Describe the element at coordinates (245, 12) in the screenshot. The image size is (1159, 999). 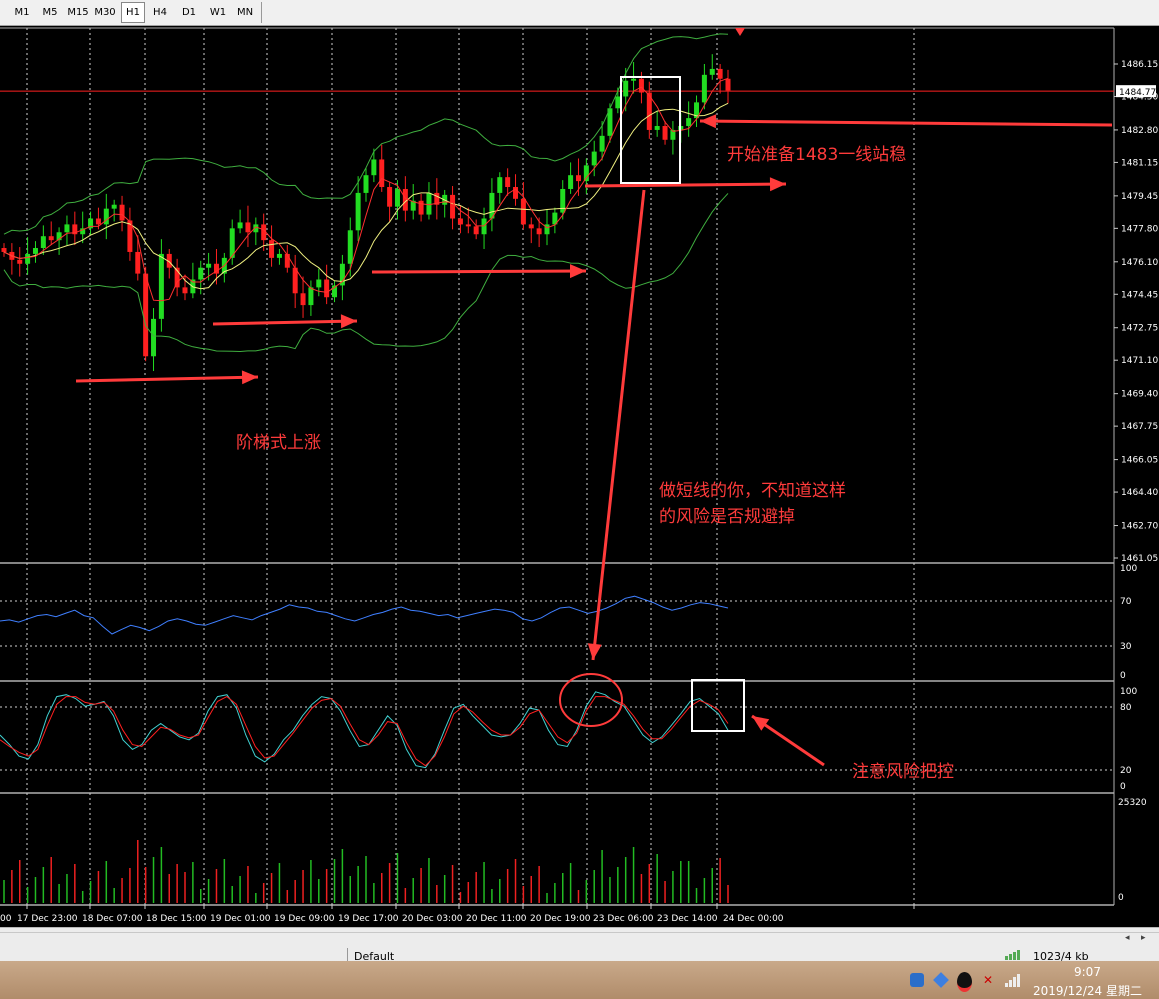
I see `timeframe-mn: MN` at that location.